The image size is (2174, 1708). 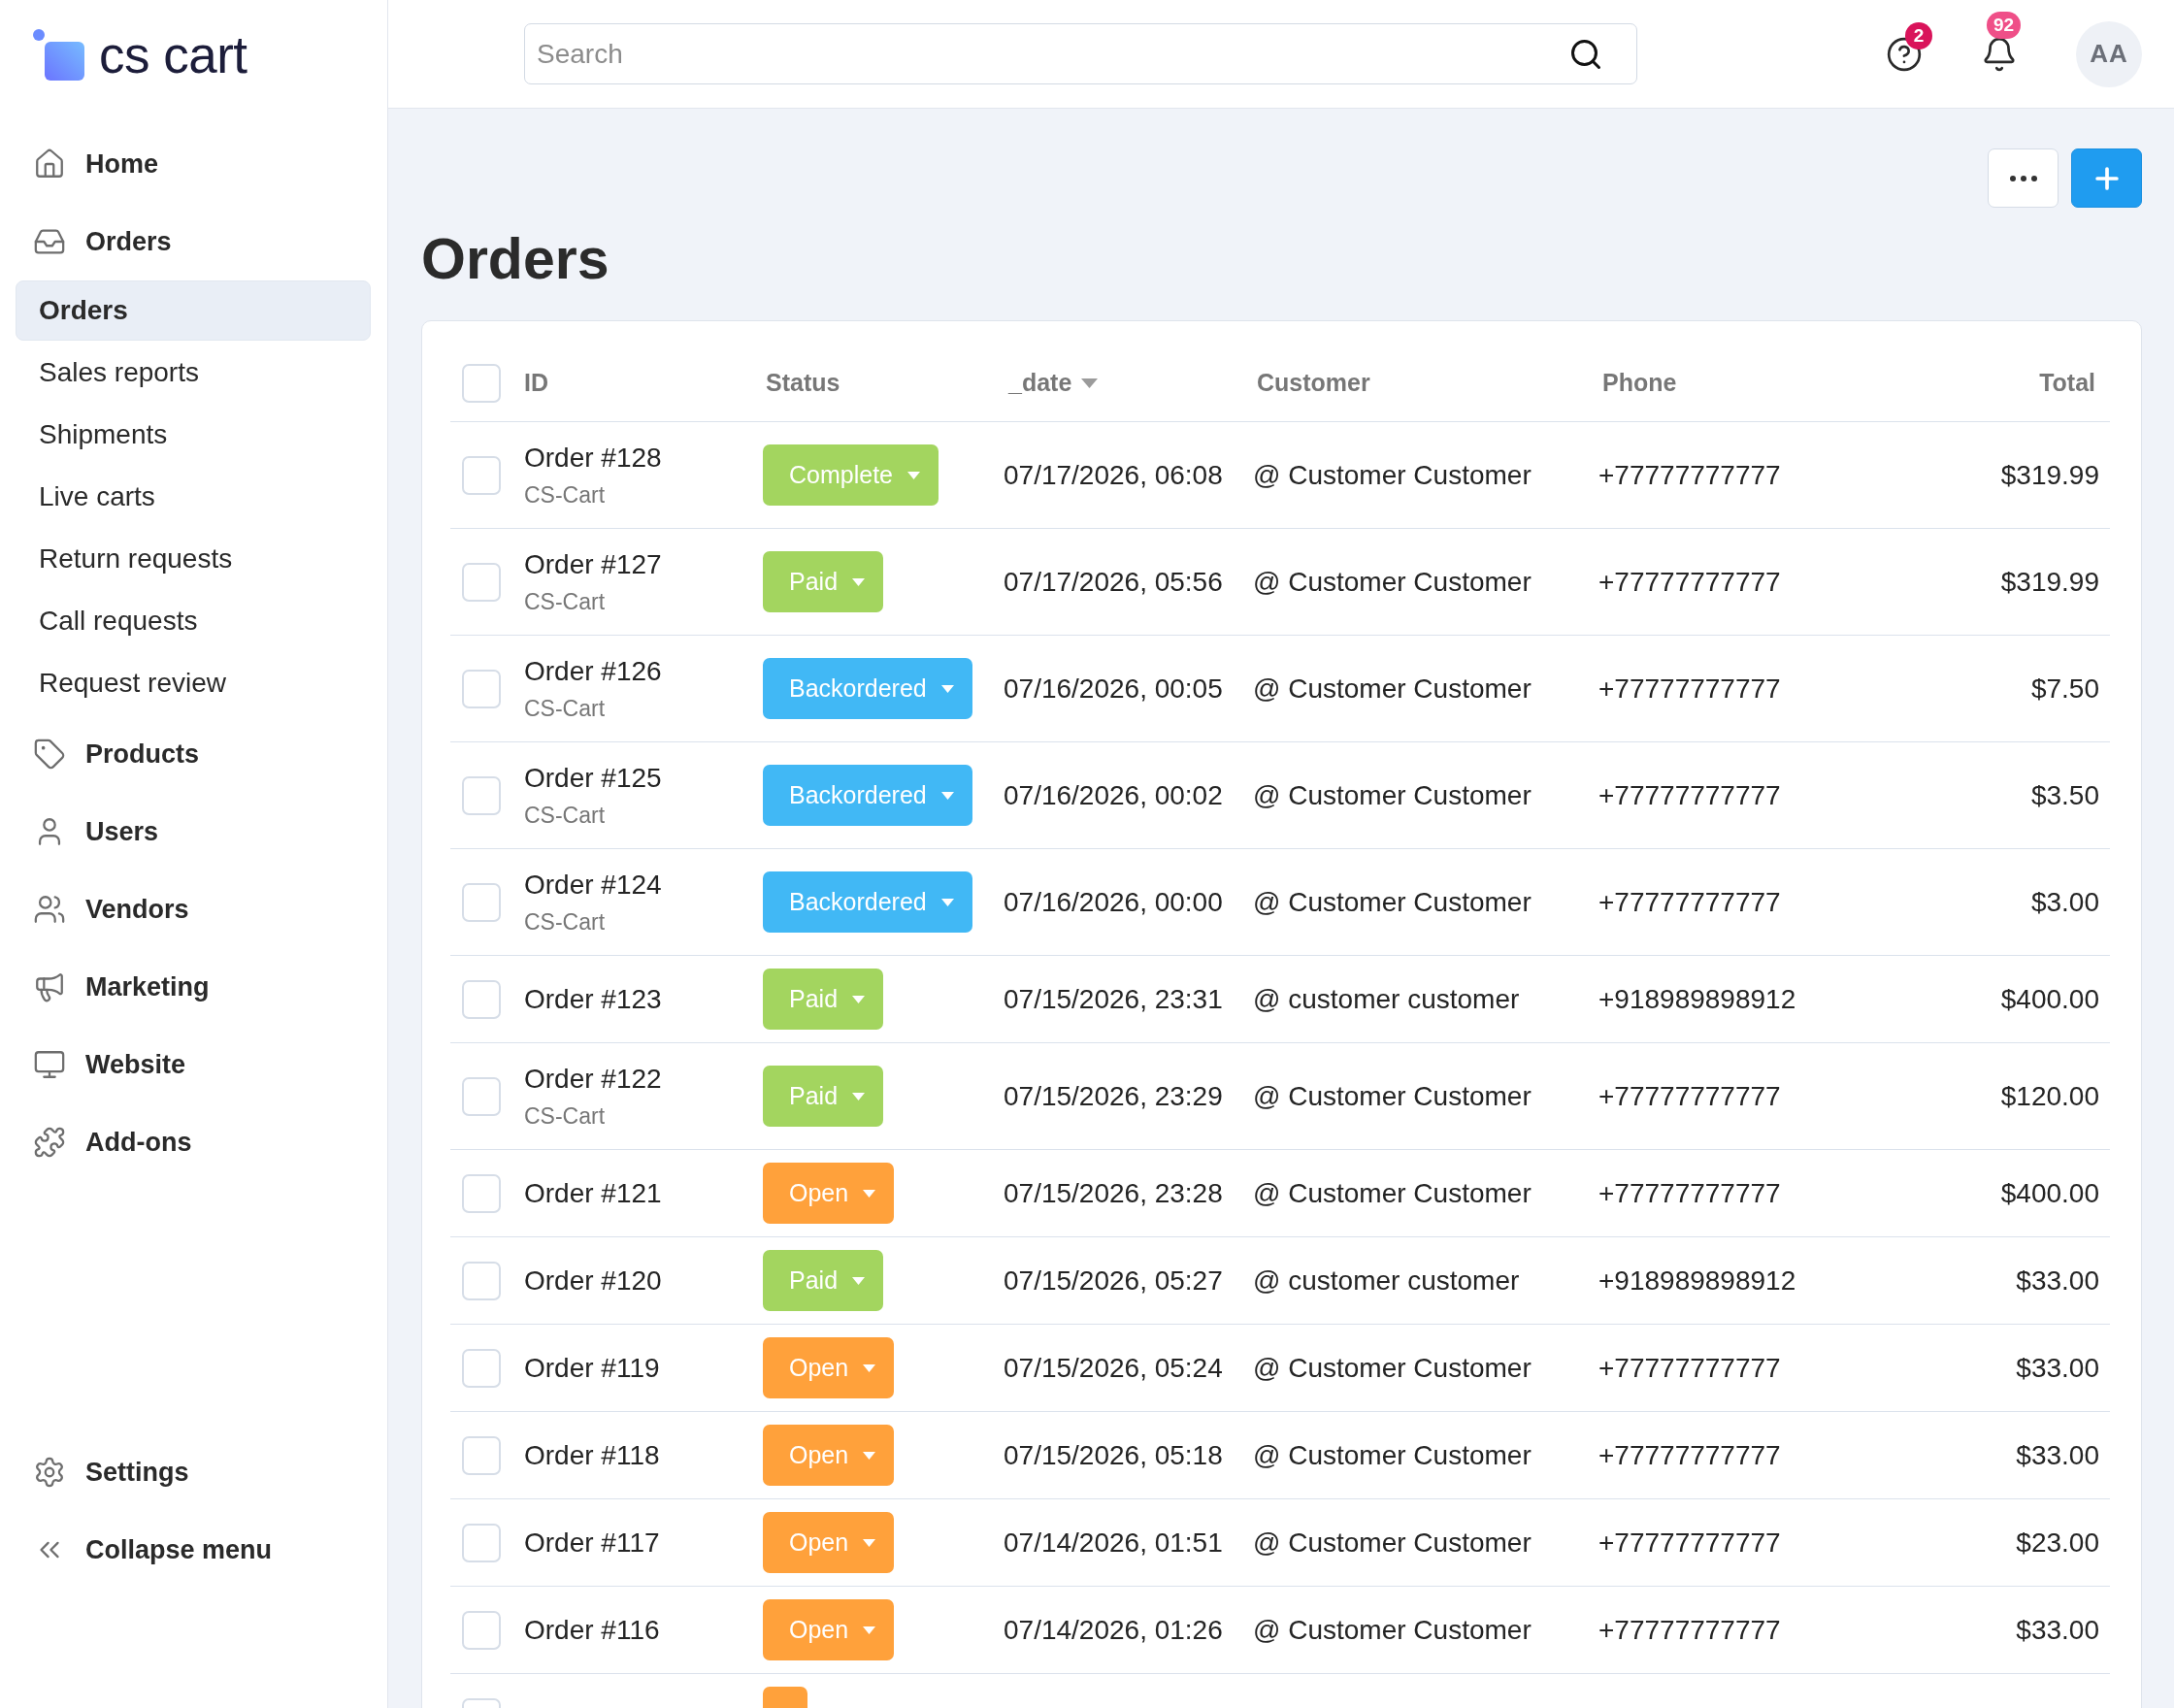 What do you see at coordinates (193, 754) in the screenshot?
I see `nav-item: Products` at bounding box center [193, 754].